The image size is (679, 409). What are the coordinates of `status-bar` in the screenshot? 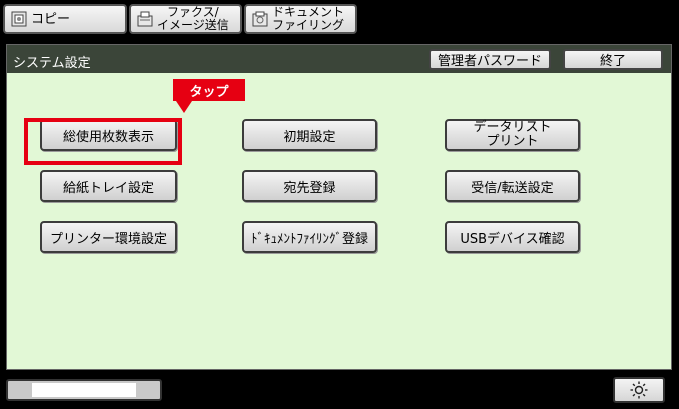 It's located at (84, 390).